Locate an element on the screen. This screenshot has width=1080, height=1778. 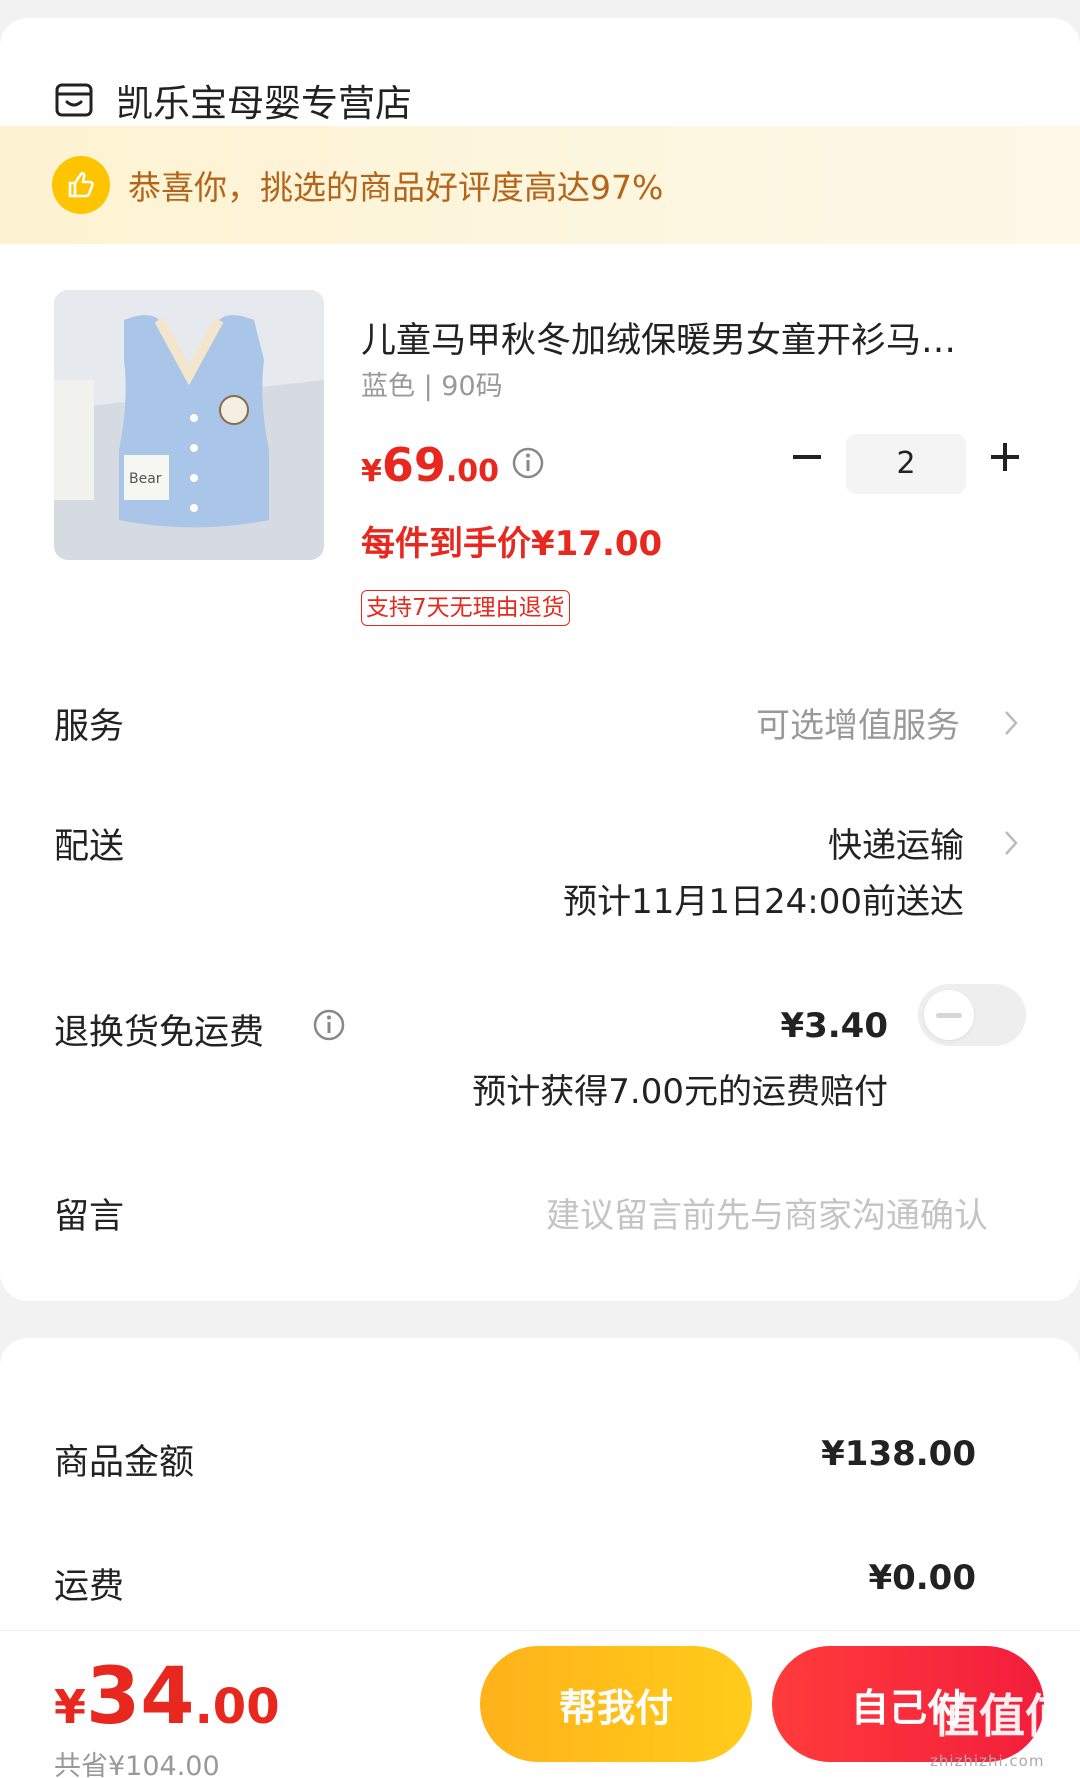
freight-value: ¥0.00 is located at coordinates (922, 1578).